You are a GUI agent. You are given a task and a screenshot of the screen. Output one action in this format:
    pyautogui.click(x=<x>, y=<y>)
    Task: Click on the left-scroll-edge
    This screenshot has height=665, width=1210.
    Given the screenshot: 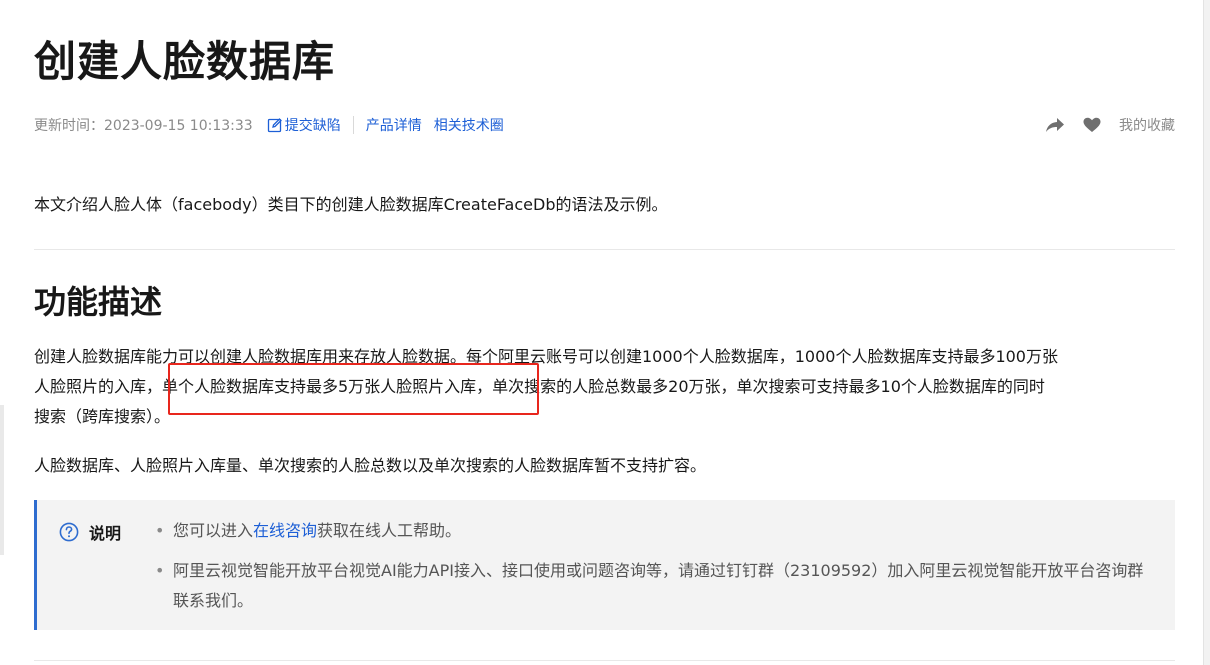 What is the action you would take?
    pyautogui.click(x=2, y=480)
    